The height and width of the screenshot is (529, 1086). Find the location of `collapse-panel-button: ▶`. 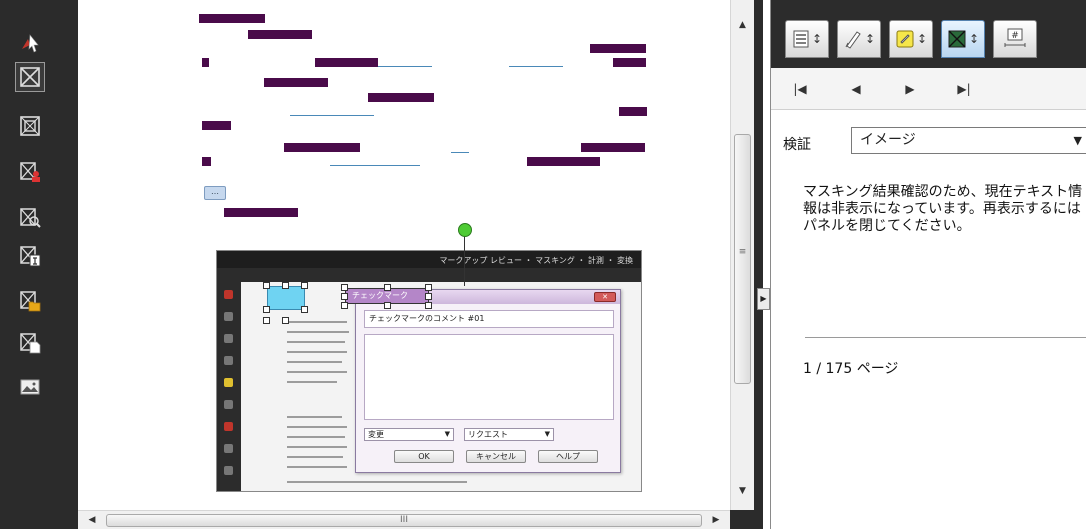

collapse-panel-button: ▶ is located at coordinates (763, 299).